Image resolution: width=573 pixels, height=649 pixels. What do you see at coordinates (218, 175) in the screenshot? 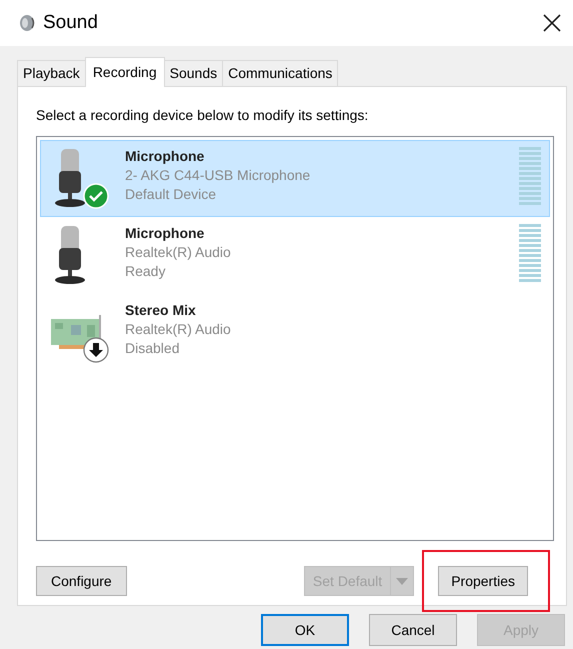
I see `device-detail: 2- AKG C44-USB Microphone` at bounding box center [218, 175].